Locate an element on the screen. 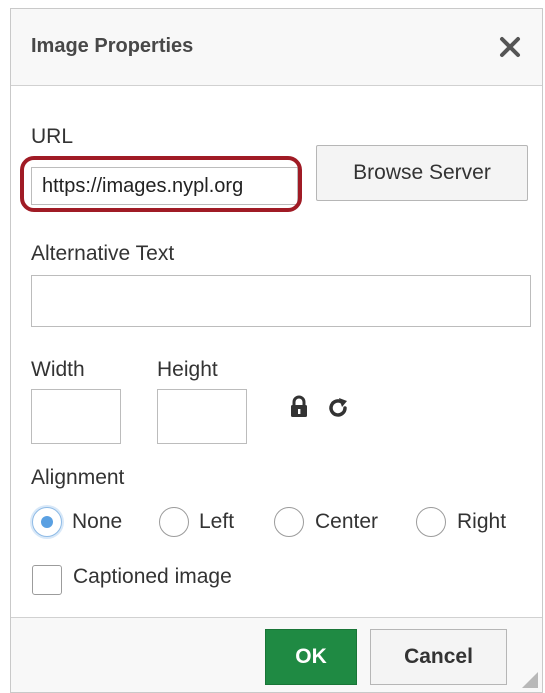  ok-button: OK is located at coordinates (311, 657).